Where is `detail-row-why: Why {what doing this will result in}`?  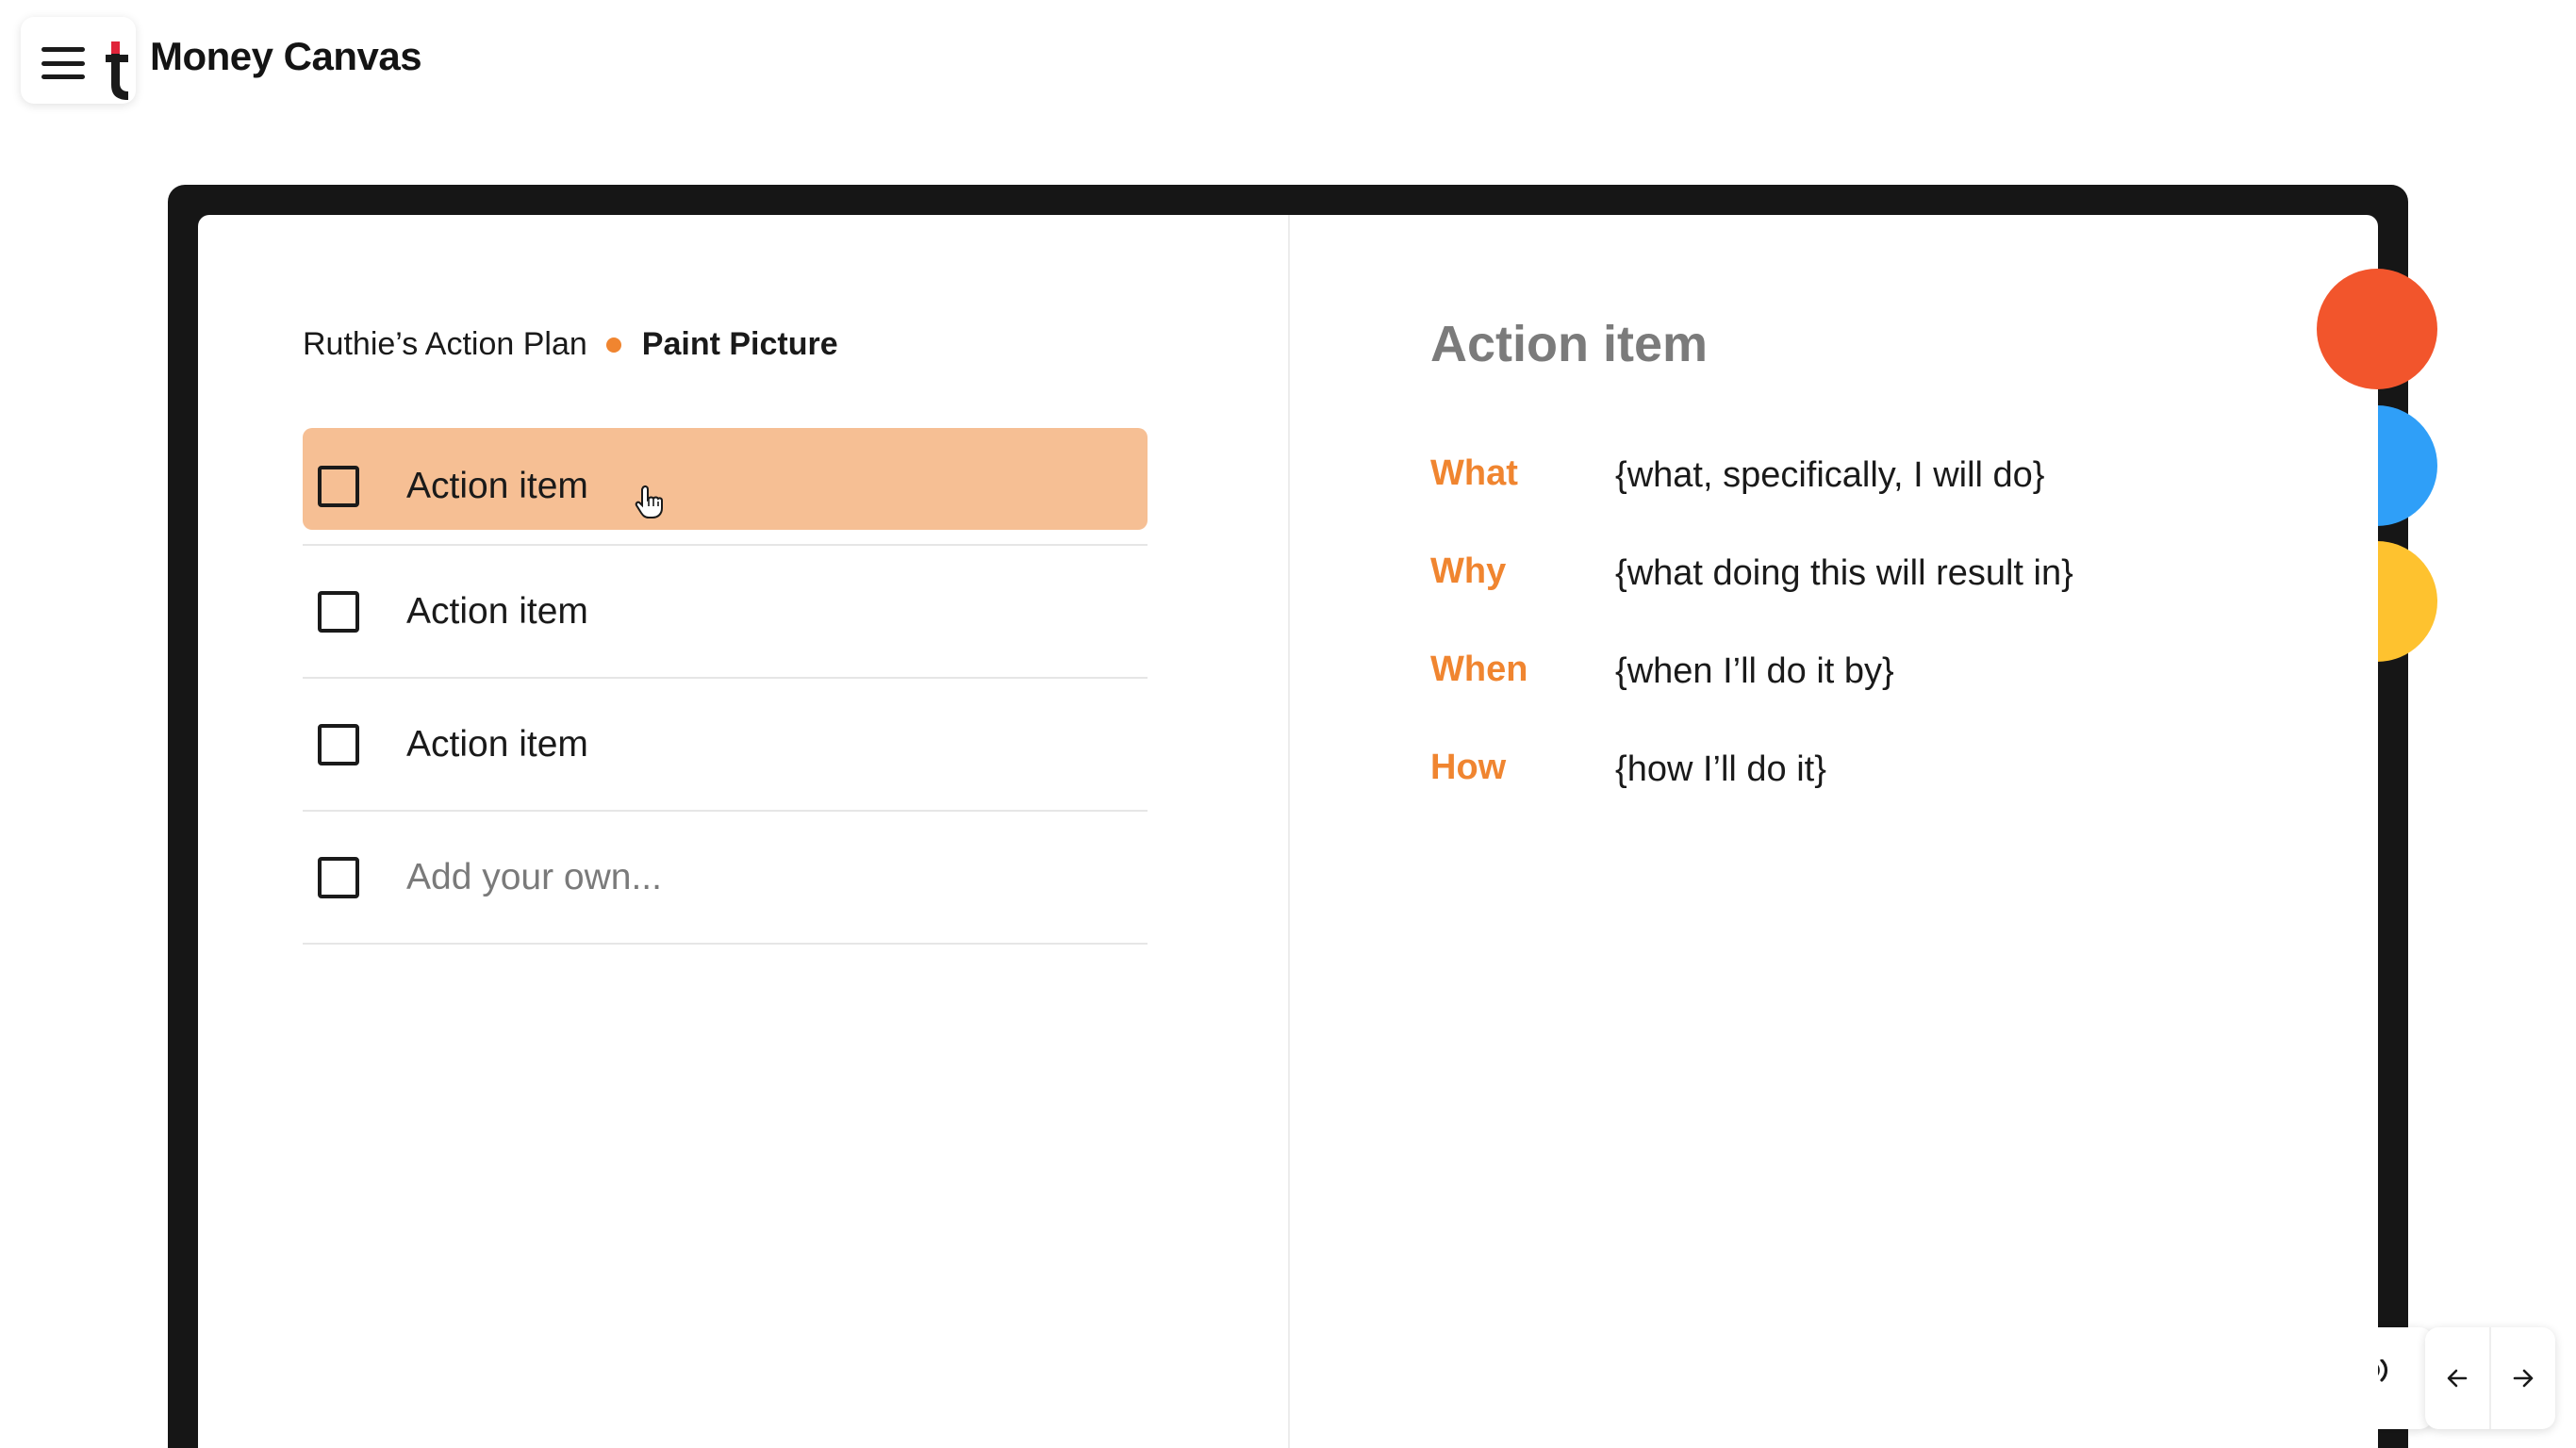 detail-row-why: Why {what doing this will result in} is located at coordinates (1751, 571).